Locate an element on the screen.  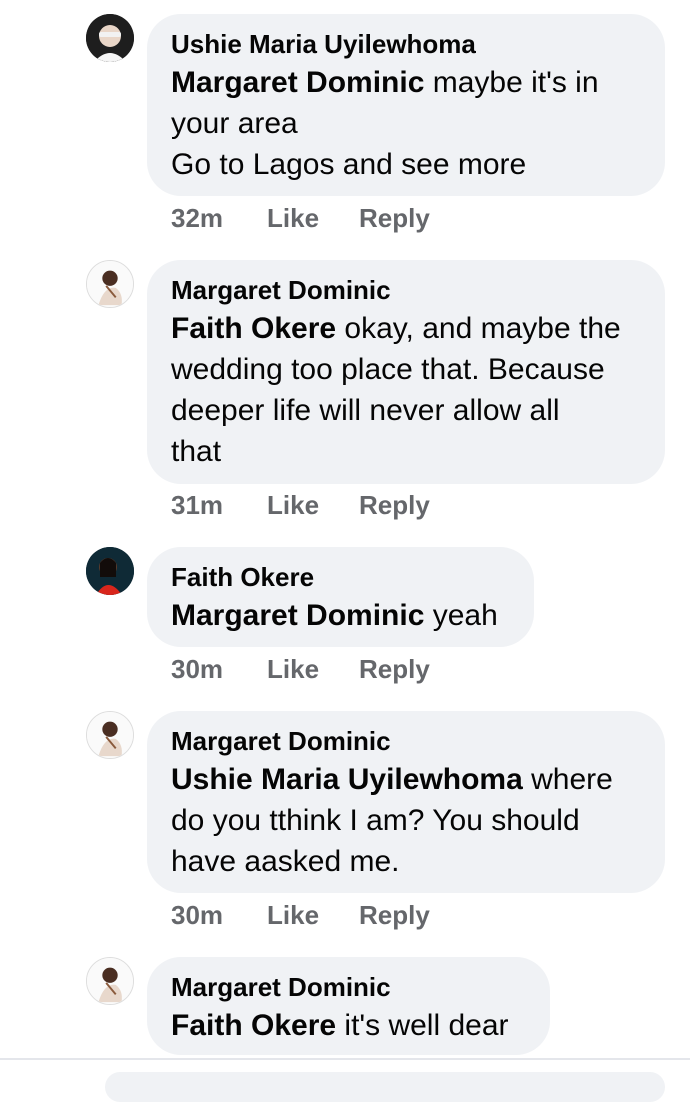
mention-link: Ushie Maria Uyilewhoma is located at coordinates (347, 779).